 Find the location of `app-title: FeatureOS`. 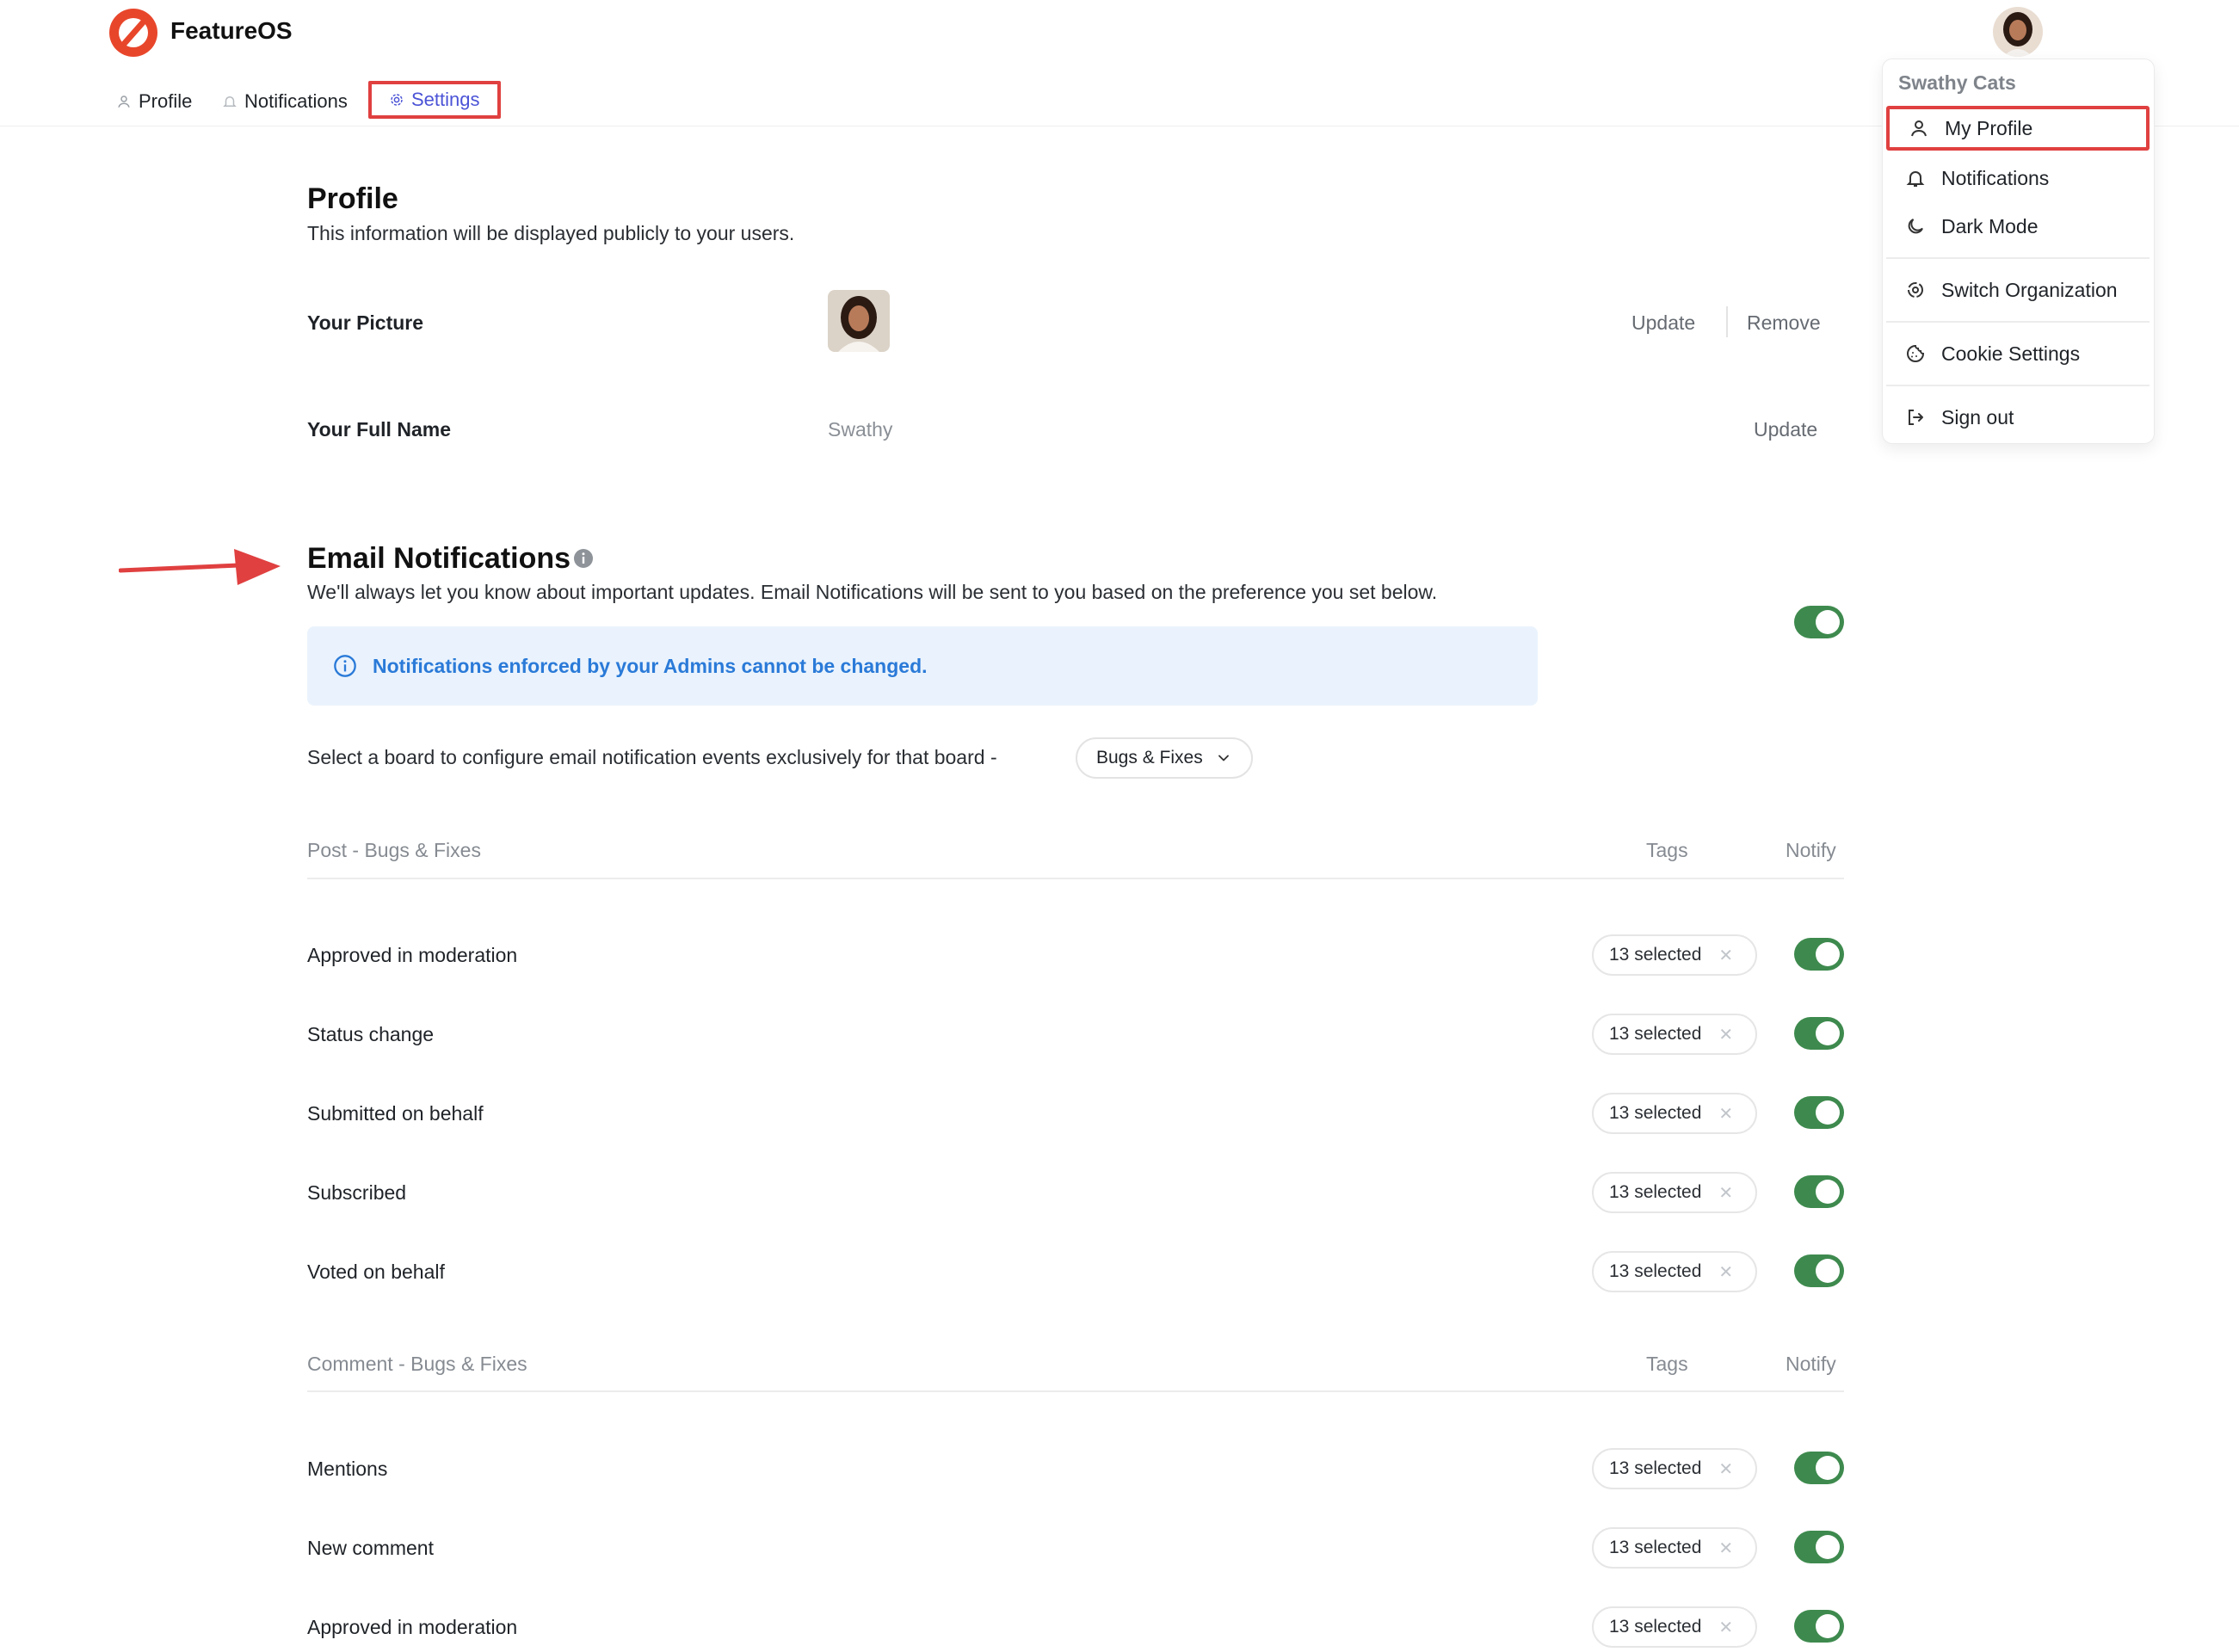

app-title: FeatureOS is located at coordinates (232, 30).